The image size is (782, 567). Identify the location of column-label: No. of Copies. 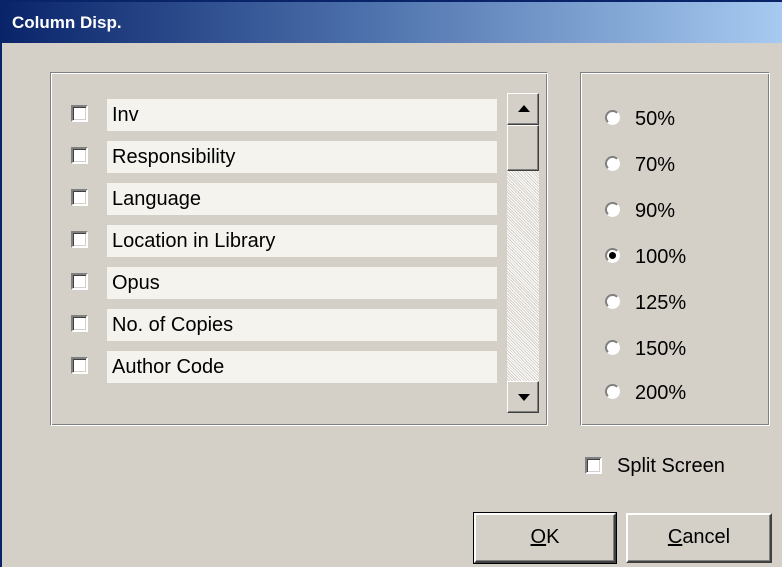
(302, 325).